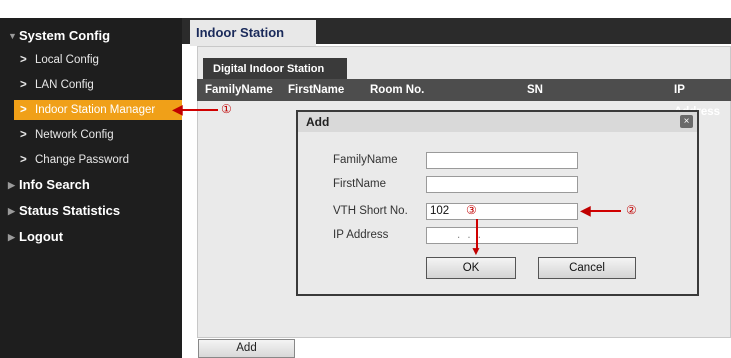  I want to click on sidebar-item-label: Local Config, so click(67, 60).